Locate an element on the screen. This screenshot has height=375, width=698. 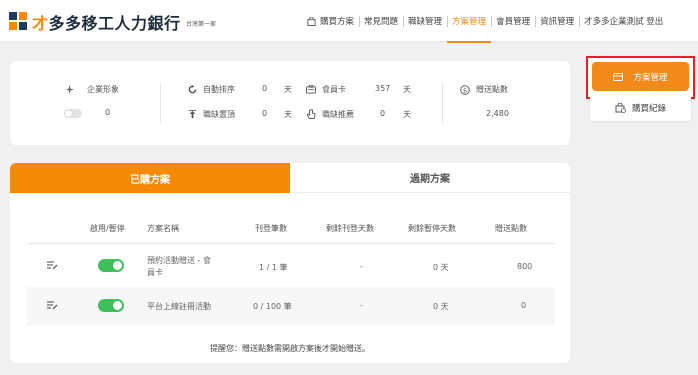
stat-gift-points: $ 贈送點數 is located at coordinates (484, 89).